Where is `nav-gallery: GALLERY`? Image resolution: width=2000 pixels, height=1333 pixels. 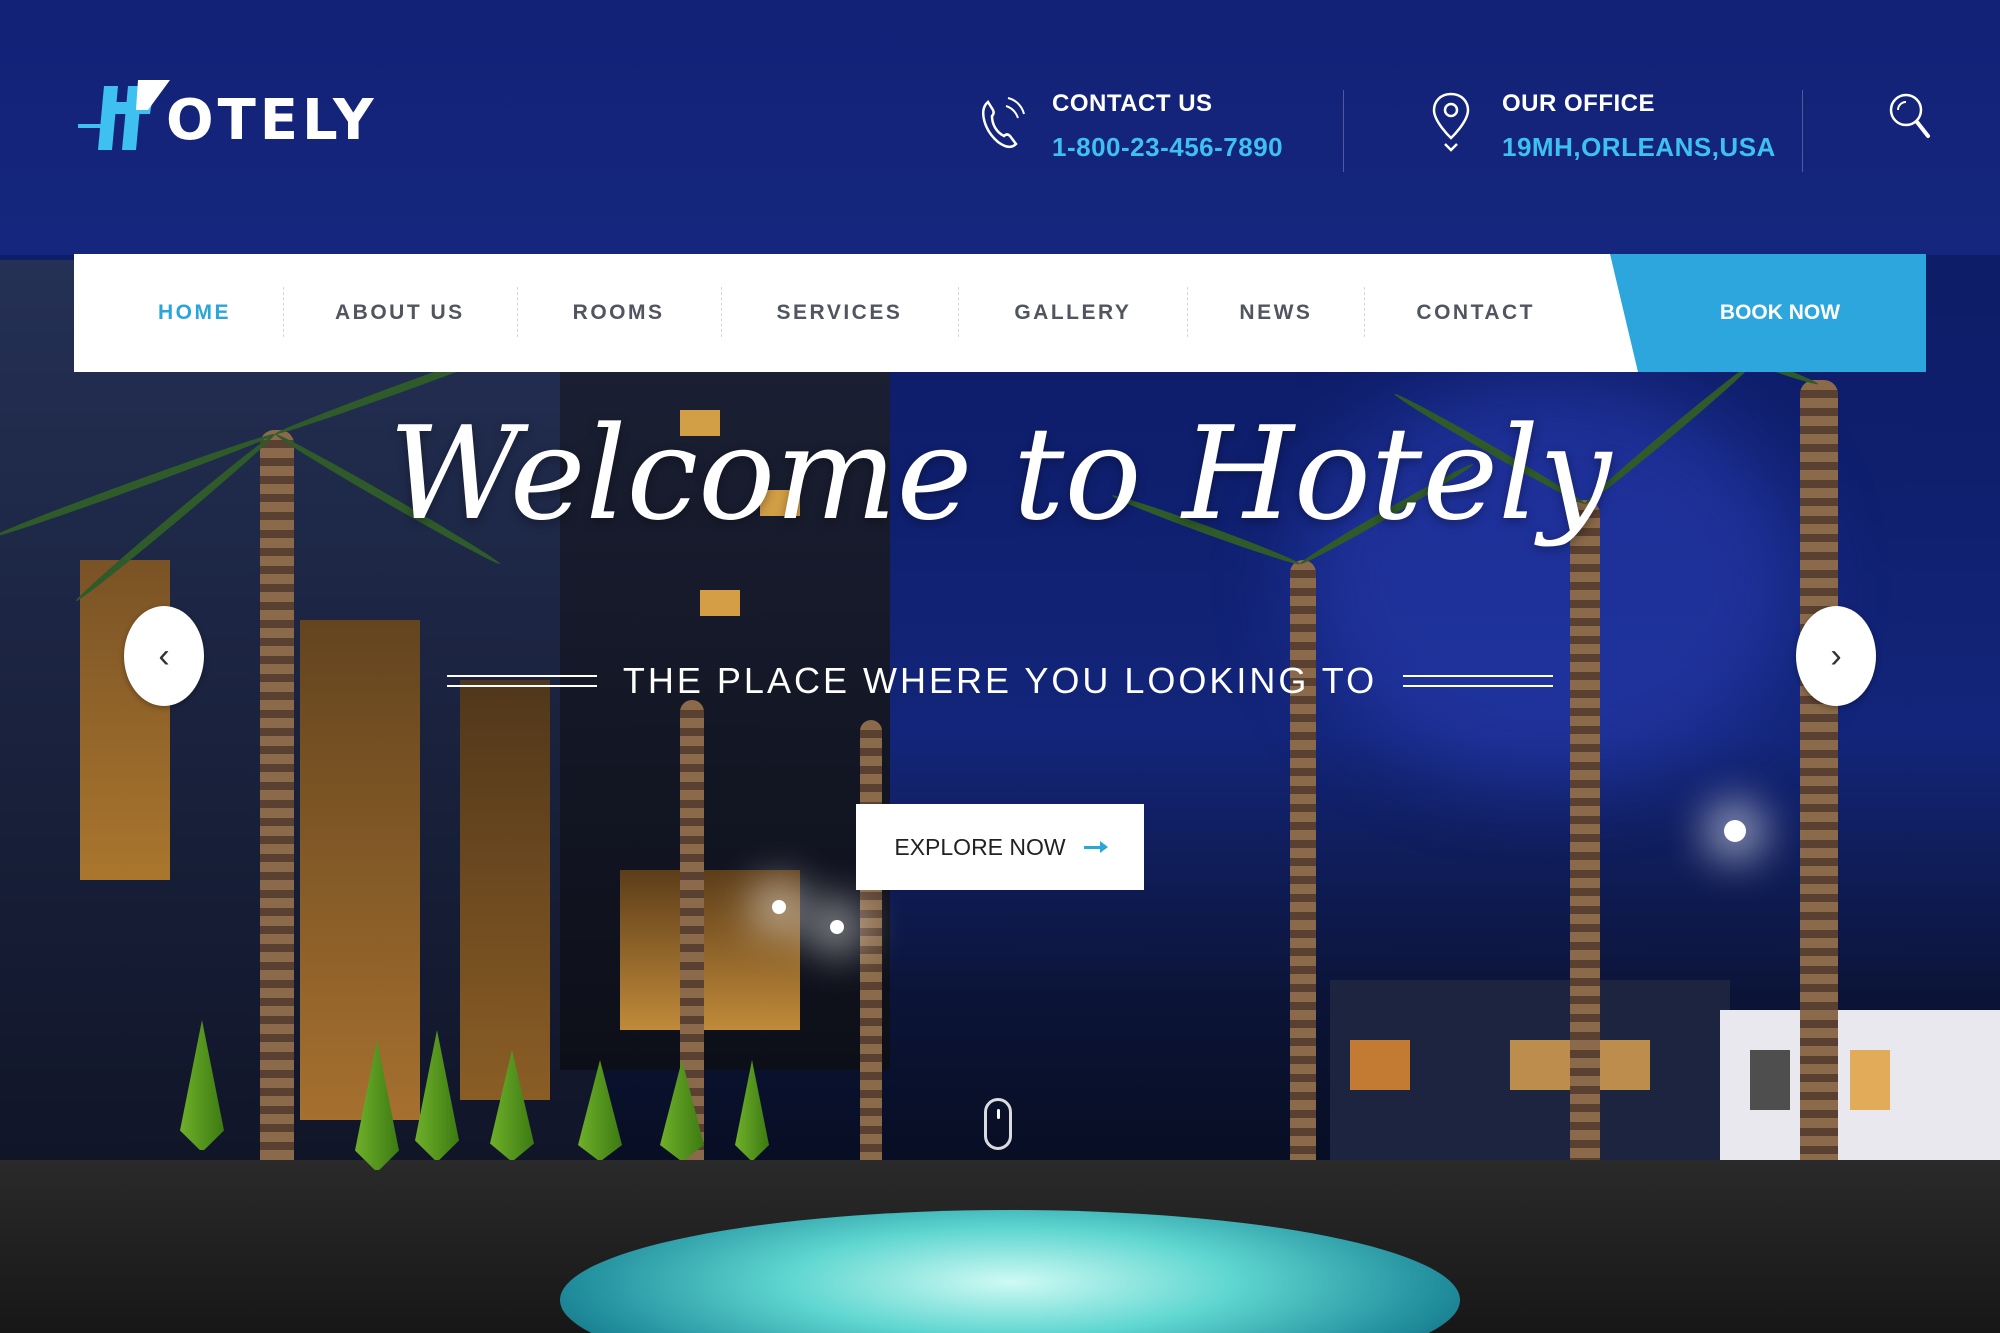
nav-gallery: GALLERY is located at coordinates (1072, 312).